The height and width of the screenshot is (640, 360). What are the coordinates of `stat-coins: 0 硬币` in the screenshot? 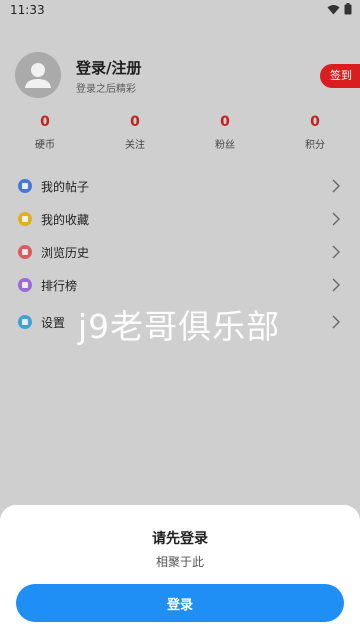 It's located at (45, 136).